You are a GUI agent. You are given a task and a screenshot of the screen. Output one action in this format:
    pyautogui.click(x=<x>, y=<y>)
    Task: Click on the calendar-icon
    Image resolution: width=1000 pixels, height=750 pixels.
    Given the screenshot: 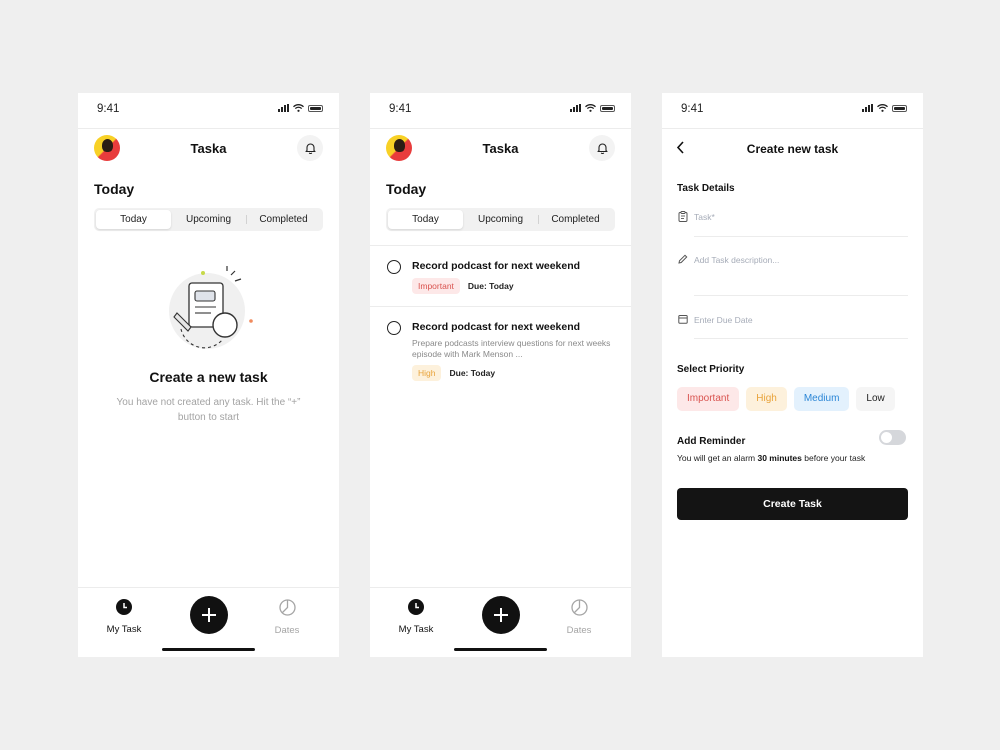 What is the action you would take?
    pyautogui.click(x=683, y=319)
    